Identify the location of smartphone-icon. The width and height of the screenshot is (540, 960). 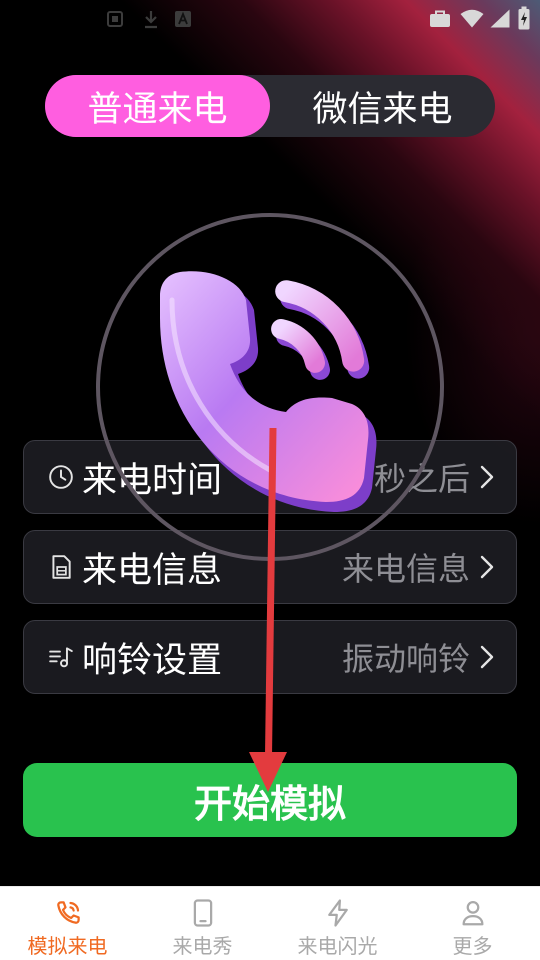
(202, 913).